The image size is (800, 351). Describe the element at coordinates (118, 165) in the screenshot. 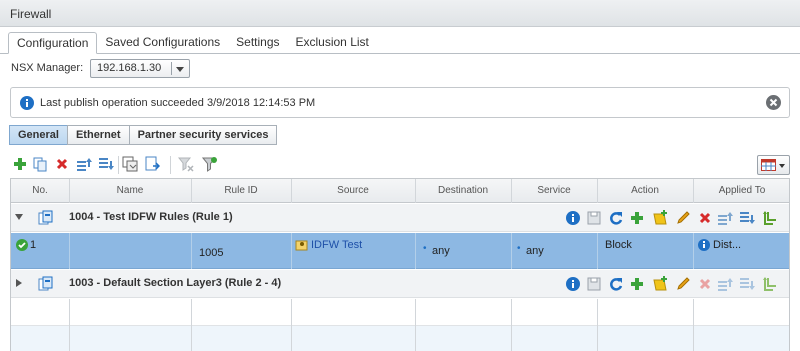

I see `toolbar-separator` at that location.